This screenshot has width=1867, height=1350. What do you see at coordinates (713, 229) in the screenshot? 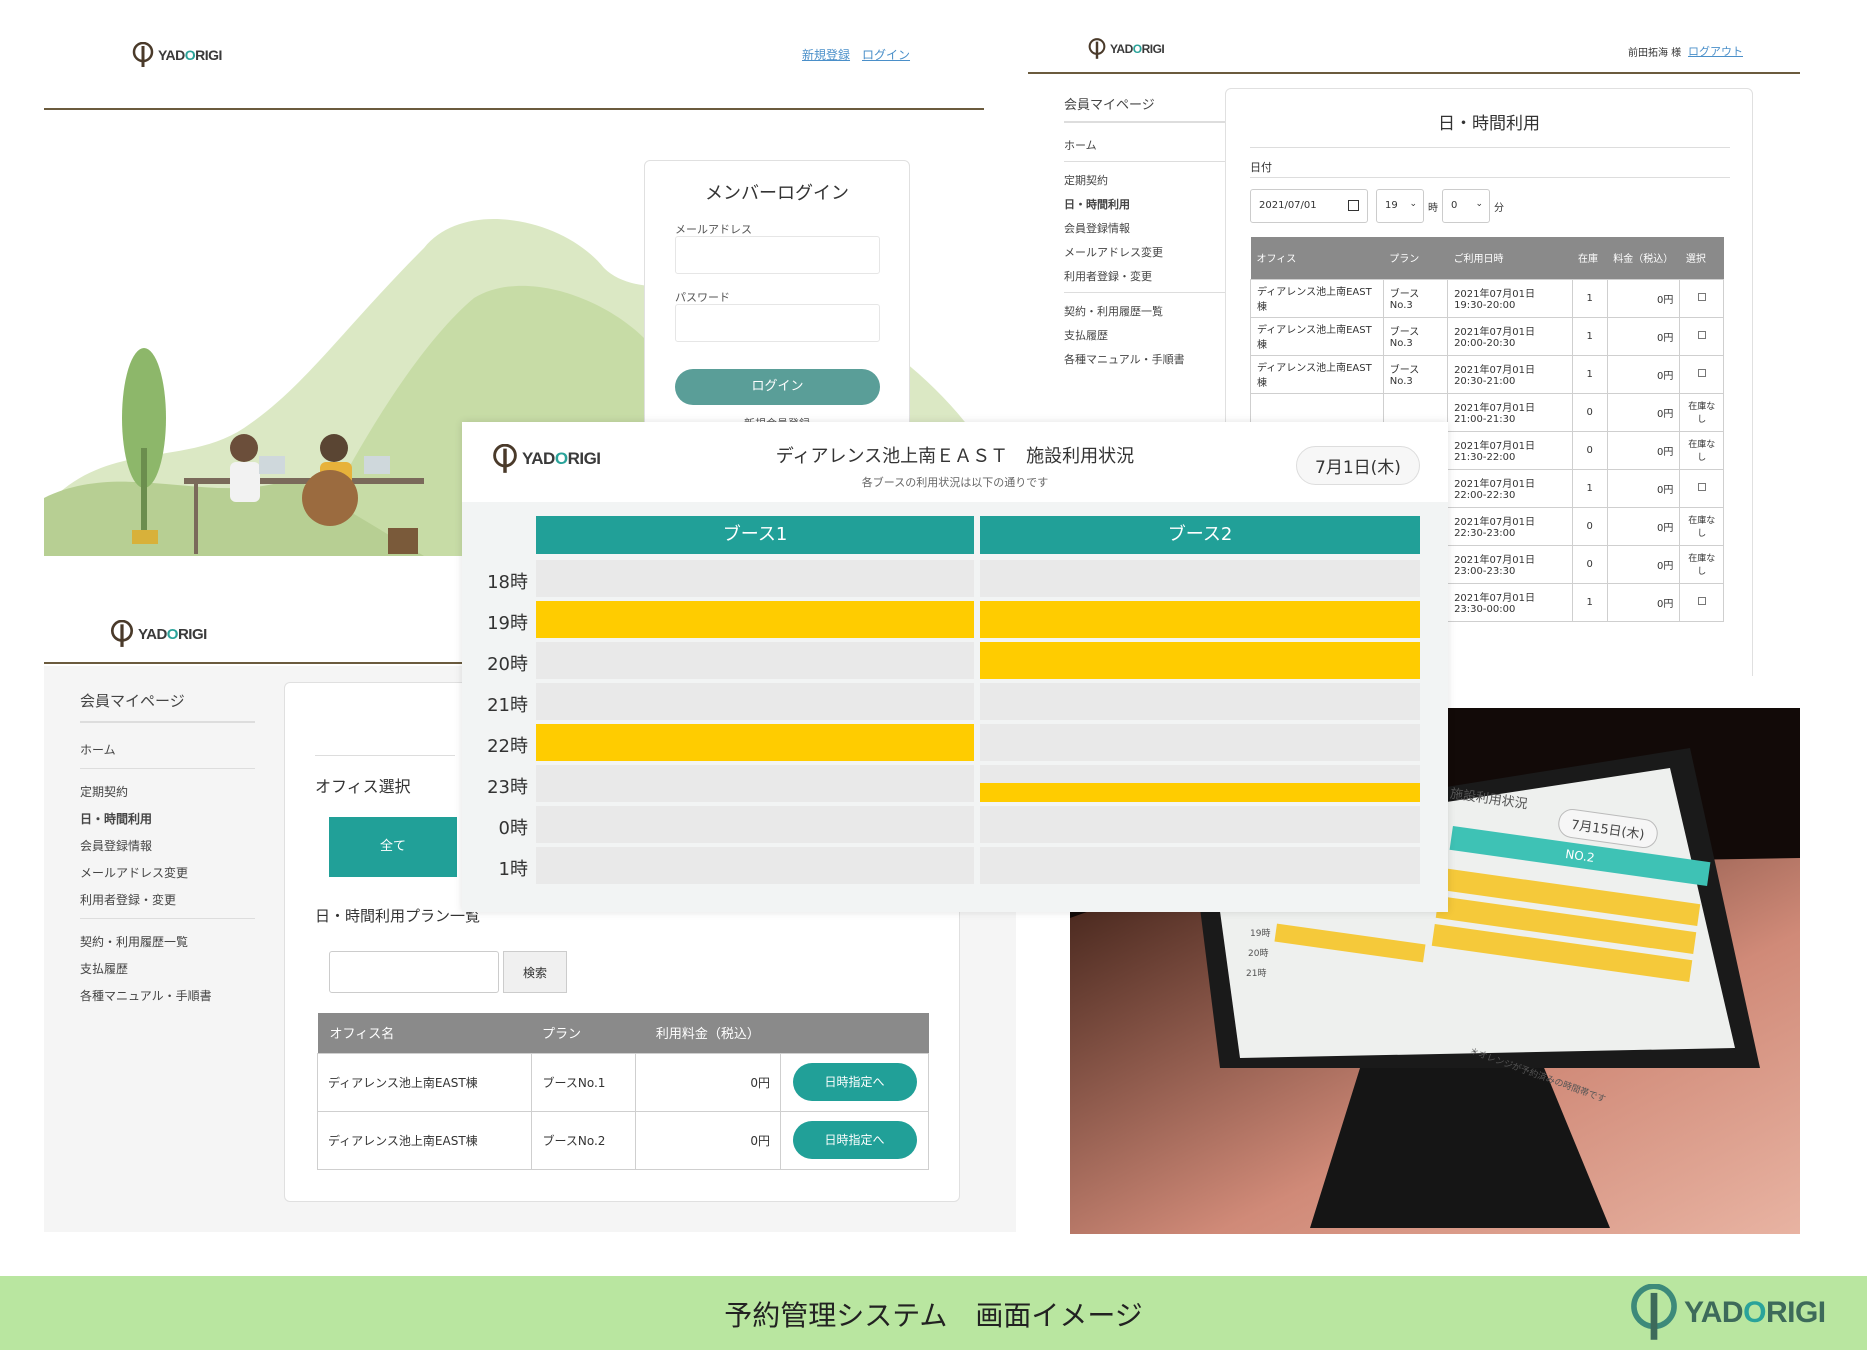
I see `email-label: メールアドレス` at bounding box center [713, 229].